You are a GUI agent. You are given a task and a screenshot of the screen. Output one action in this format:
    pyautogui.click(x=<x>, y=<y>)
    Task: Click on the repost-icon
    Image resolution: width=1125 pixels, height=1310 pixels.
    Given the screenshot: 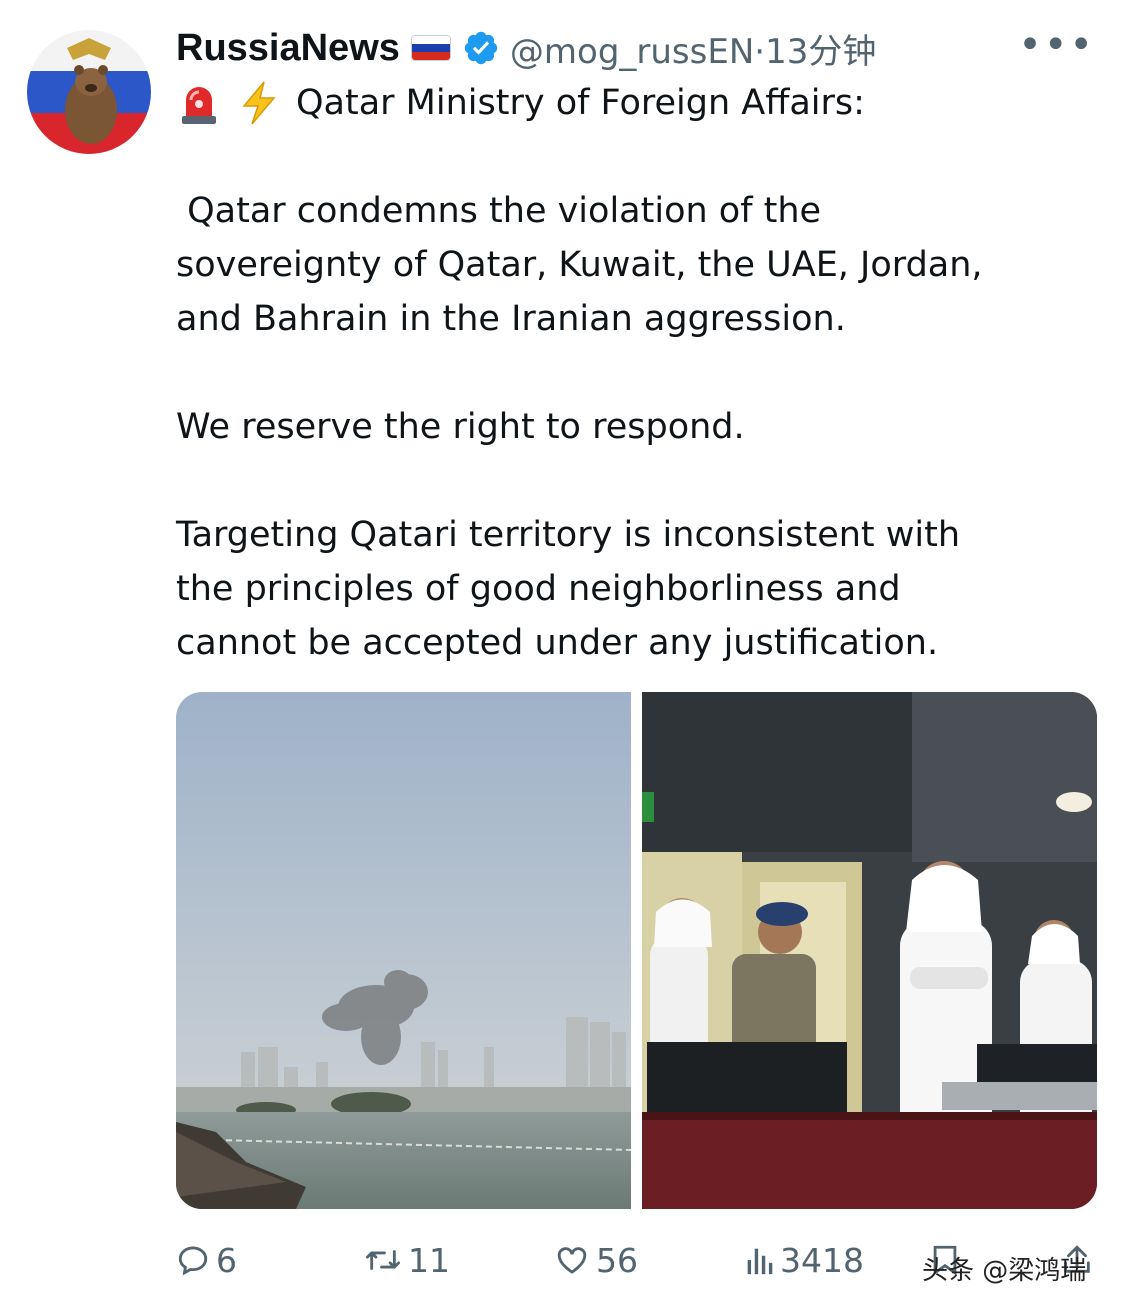 What is the action you would take?
    pyautogui.click(x=382, y=1260)
    